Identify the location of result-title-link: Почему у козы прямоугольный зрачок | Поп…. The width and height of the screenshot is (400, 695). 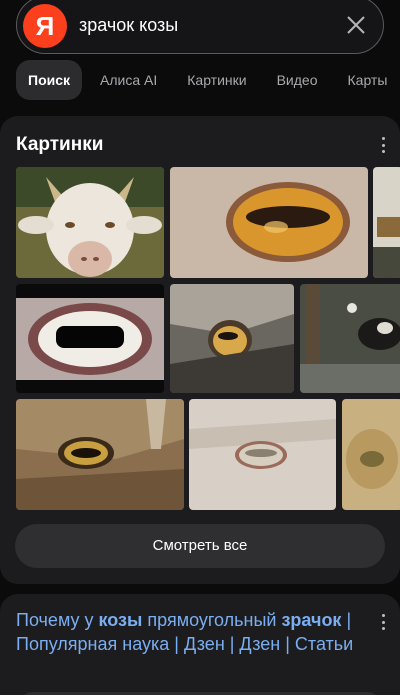
(186, 632).